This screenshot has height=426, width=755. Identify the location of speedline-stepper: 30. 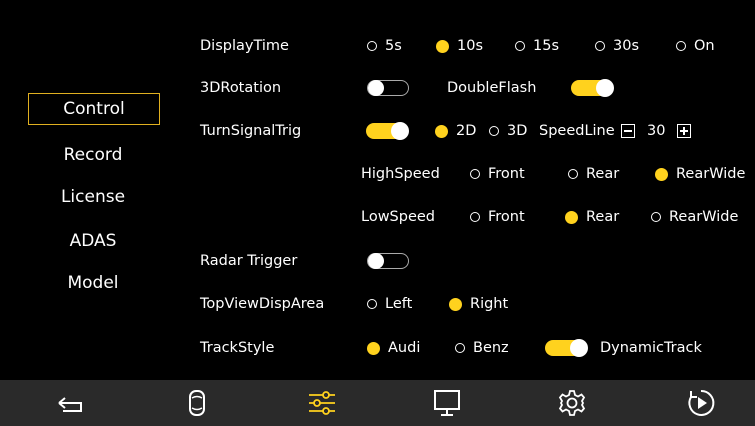
(659, 131).